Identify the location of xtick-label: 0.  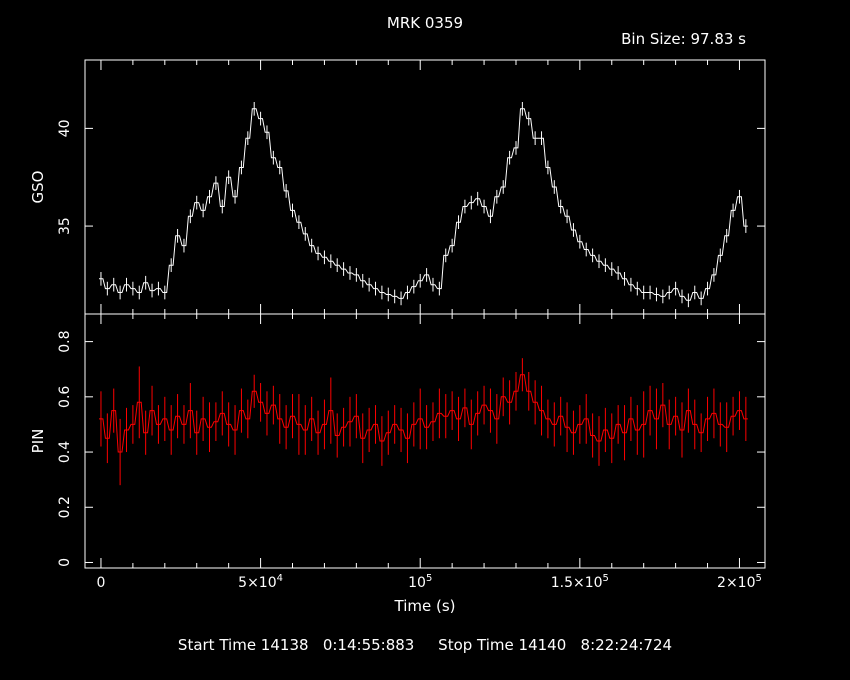
(101, 583).